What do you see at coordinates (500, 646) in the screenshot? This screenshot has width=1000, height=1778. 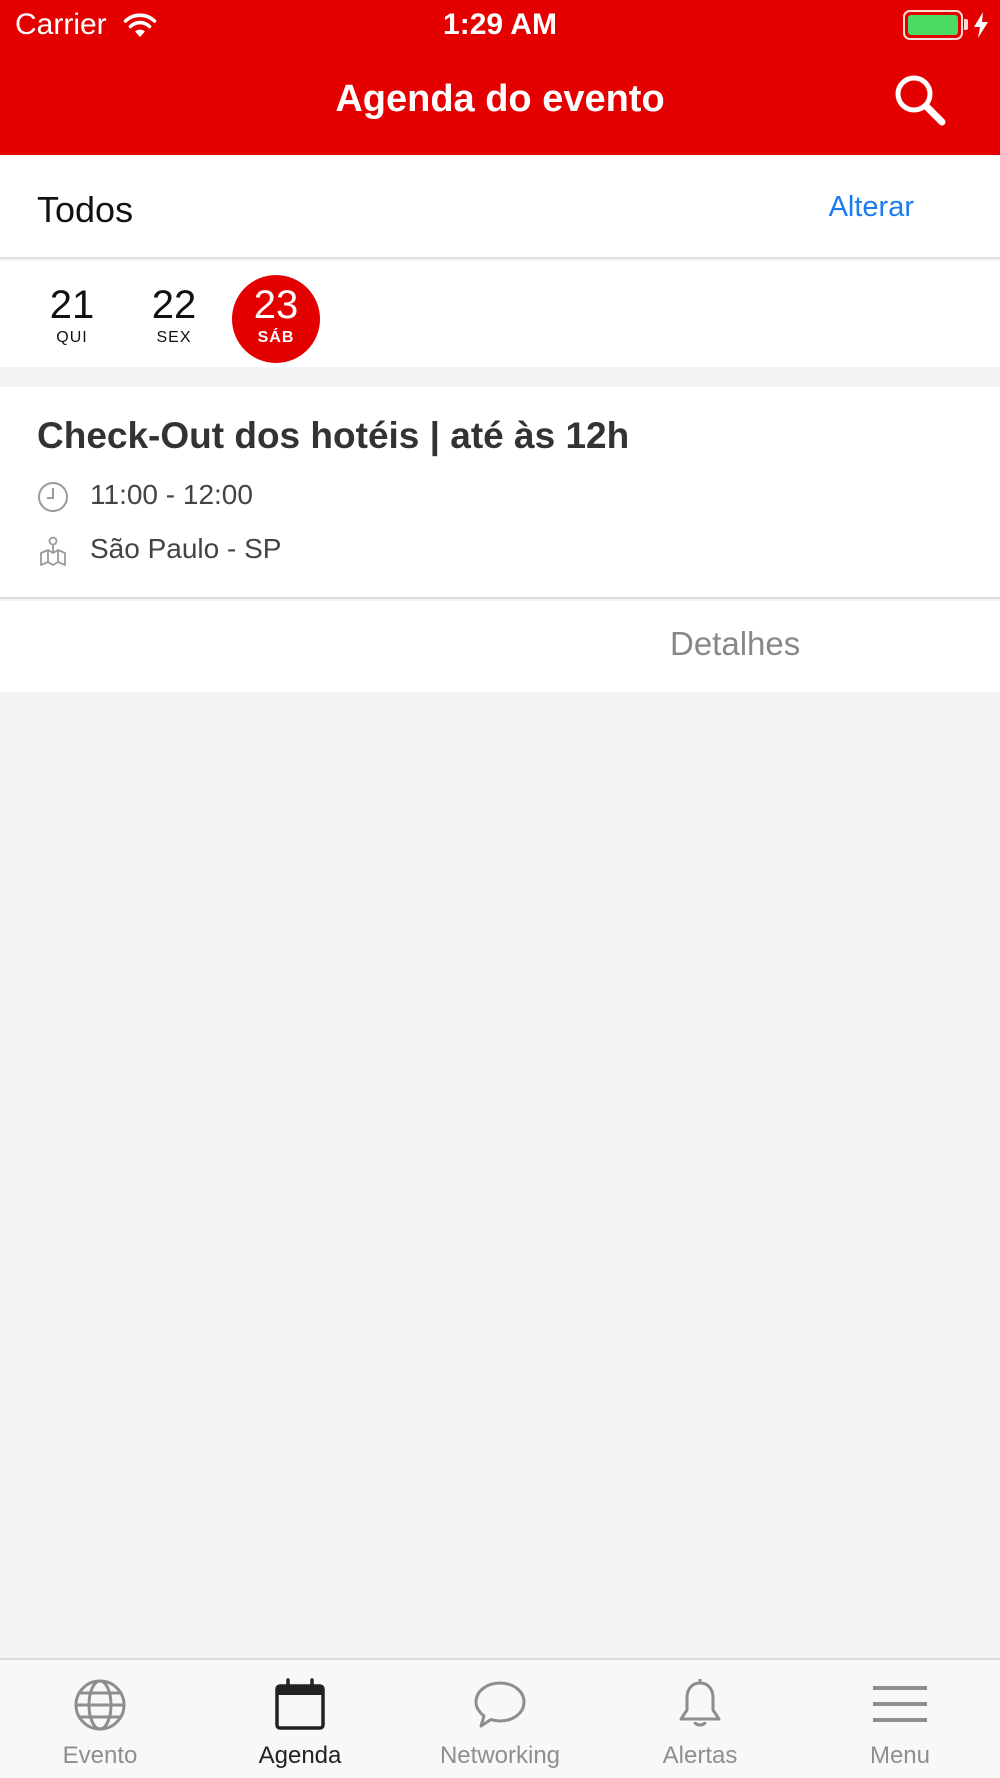 I see `details-bar: Detalhes` at bounding box center [500, 646].